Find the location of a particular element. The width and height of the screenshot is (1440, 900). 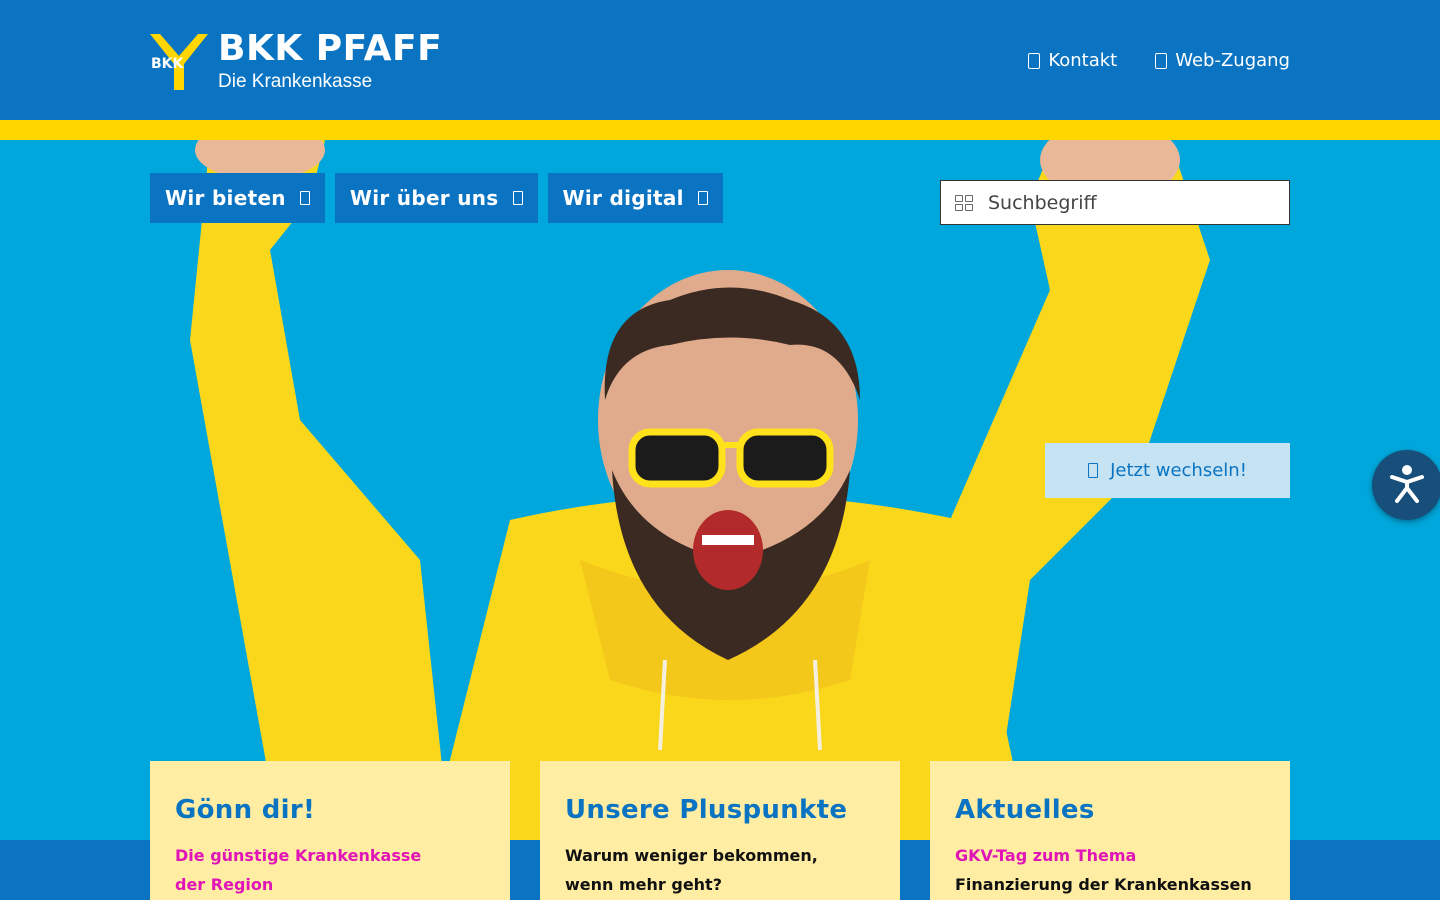

main-nav: Wir bieten Wir über uns Wir digital is located at coordinates (436, 198).